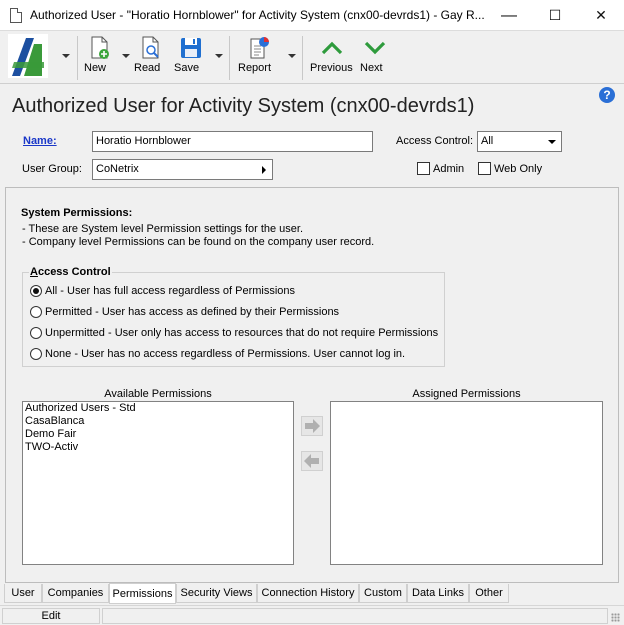 Image resolution: width=624 pixels, height=625 pixels. I want to click on assigned-permissions-list, so click(466, 483).